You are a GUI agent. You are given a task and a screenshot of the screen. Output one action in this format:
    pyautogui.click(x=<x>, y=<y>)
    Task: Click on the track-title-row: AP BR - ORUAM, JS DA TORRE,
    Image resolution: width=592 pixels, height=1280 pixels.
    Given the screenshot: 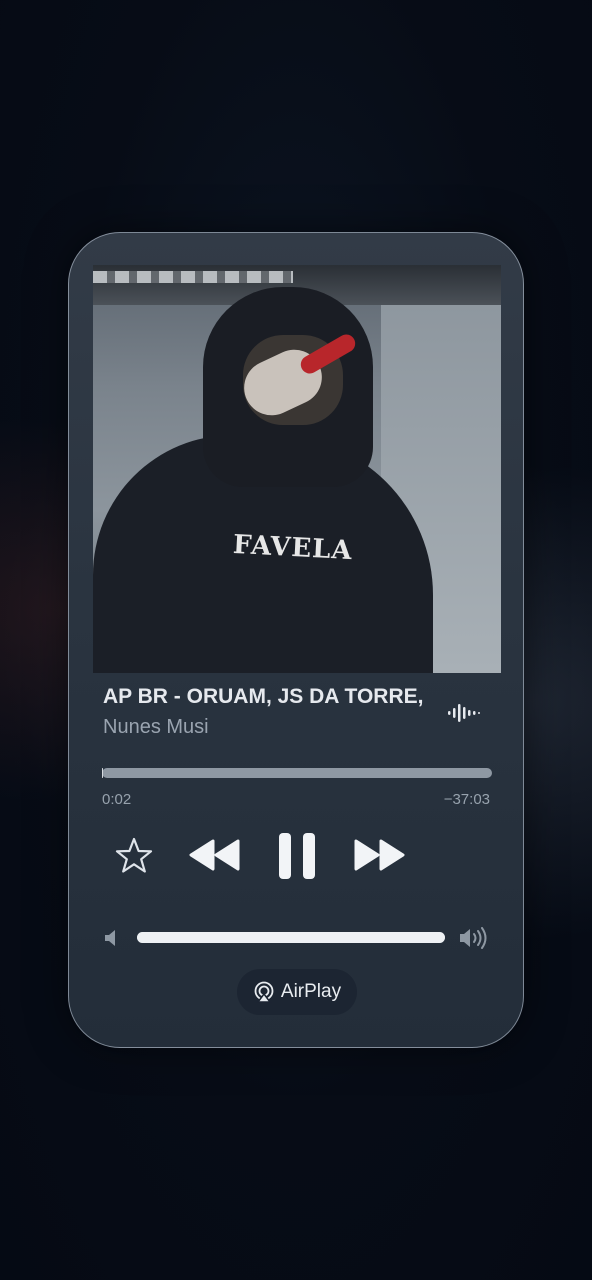 What is the action you would take?
    pyautogui.click(x=298, y=700)
    